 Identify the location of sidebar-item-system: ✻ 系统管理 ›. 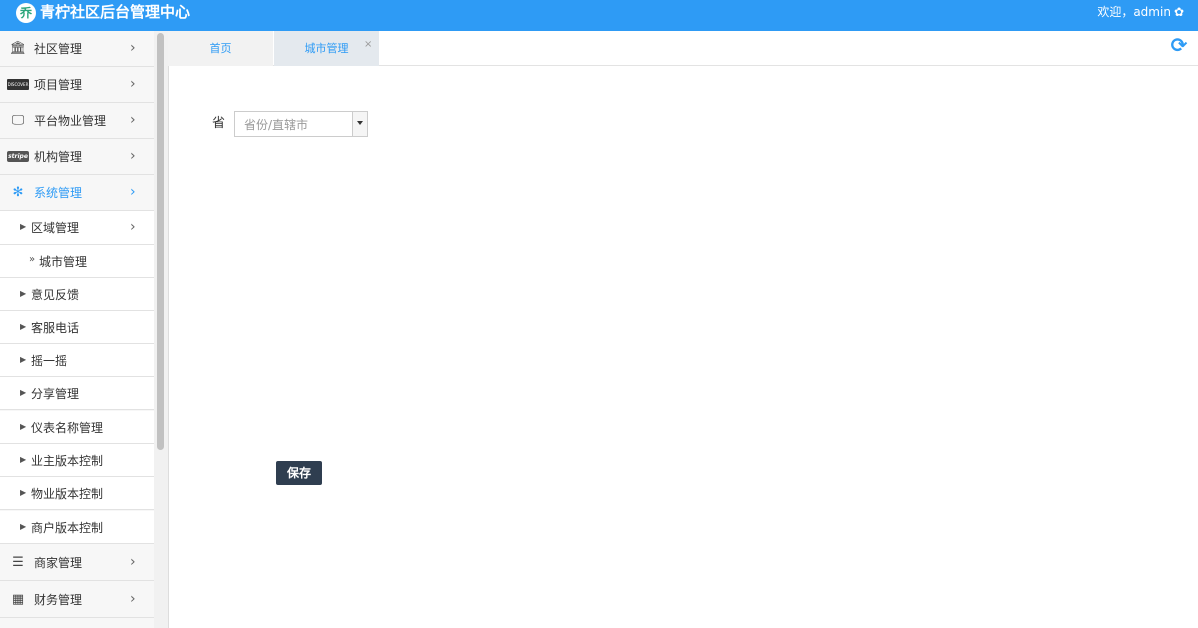
(77, 193).